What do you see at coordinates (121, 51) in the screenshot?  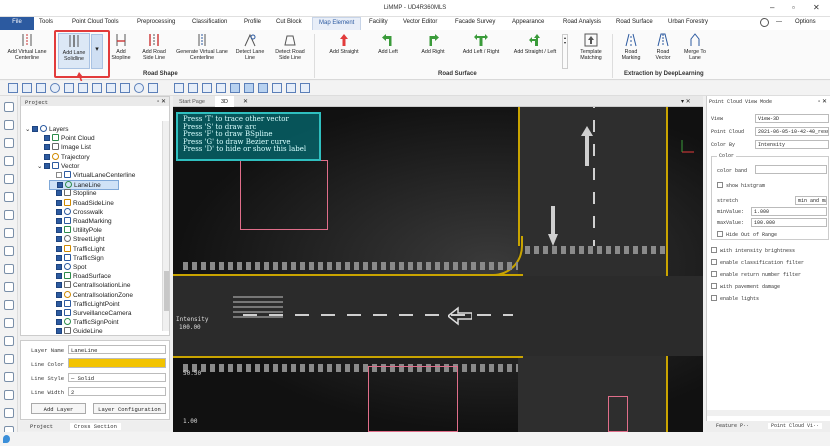 I see `add-stopline-button: Add Stopline` at bounding box center [121, 51].